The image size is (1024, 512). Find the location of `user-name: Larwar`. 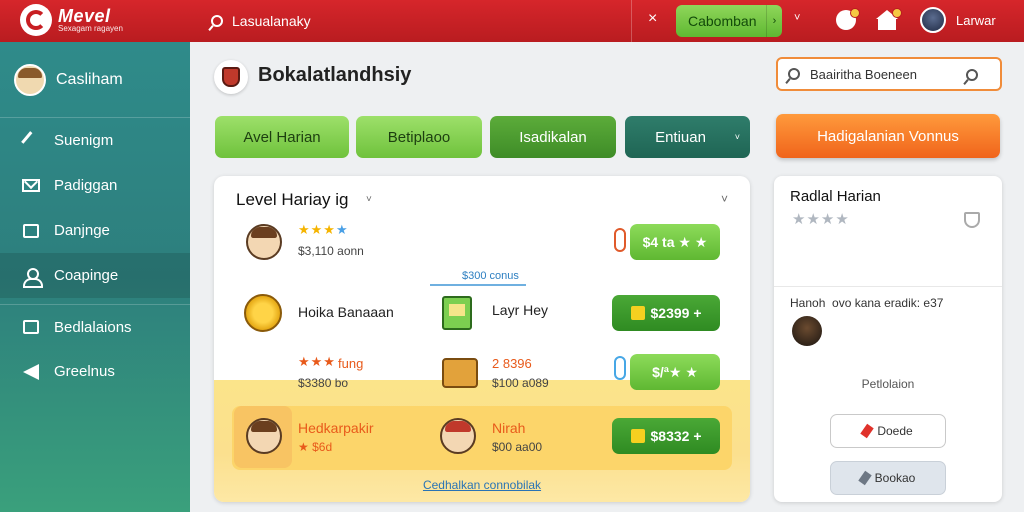

user-name: Larwar is located at coordinates (976, 20).